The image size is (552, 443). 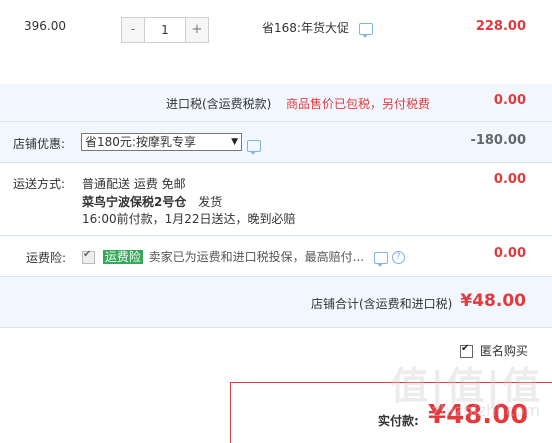 What do you see at coordinates (45, 26) in the screenshot?
I see `unit-price: 396.00` at bounding box center [45, 26].